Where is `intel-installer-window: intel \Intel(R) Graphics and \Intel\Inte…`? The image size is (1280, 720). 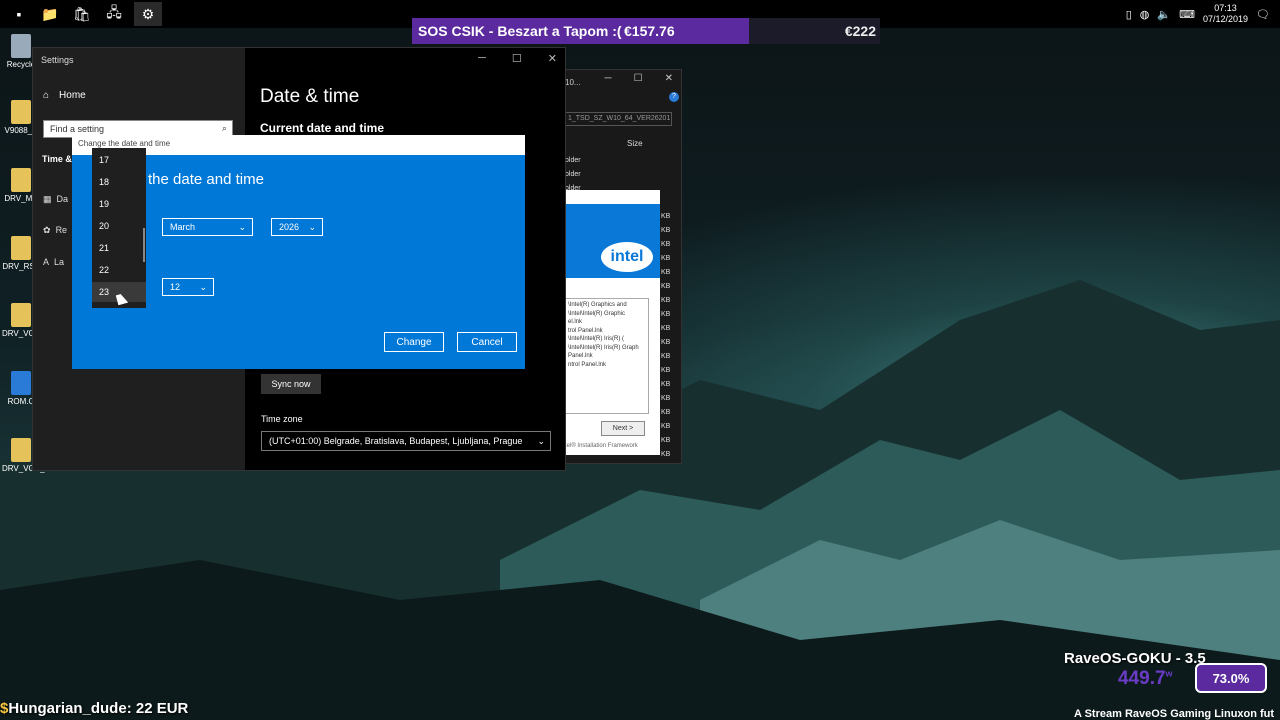
intel-installer-window: intel \Intel(R) Graphics and \Intel\Inte… is located at coordinates (612, 322).